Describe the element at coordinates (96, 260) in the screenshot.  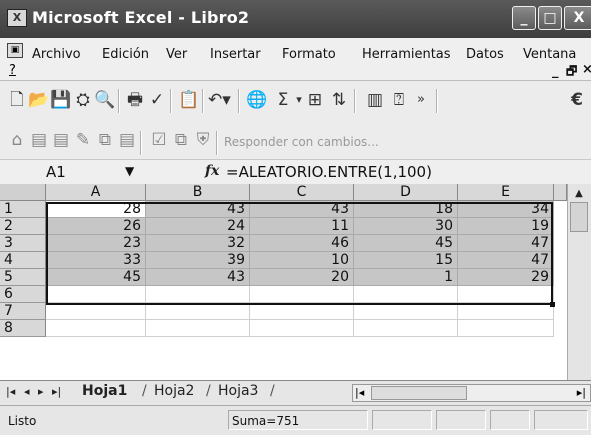
I see `cell-a4: 33` at that location.